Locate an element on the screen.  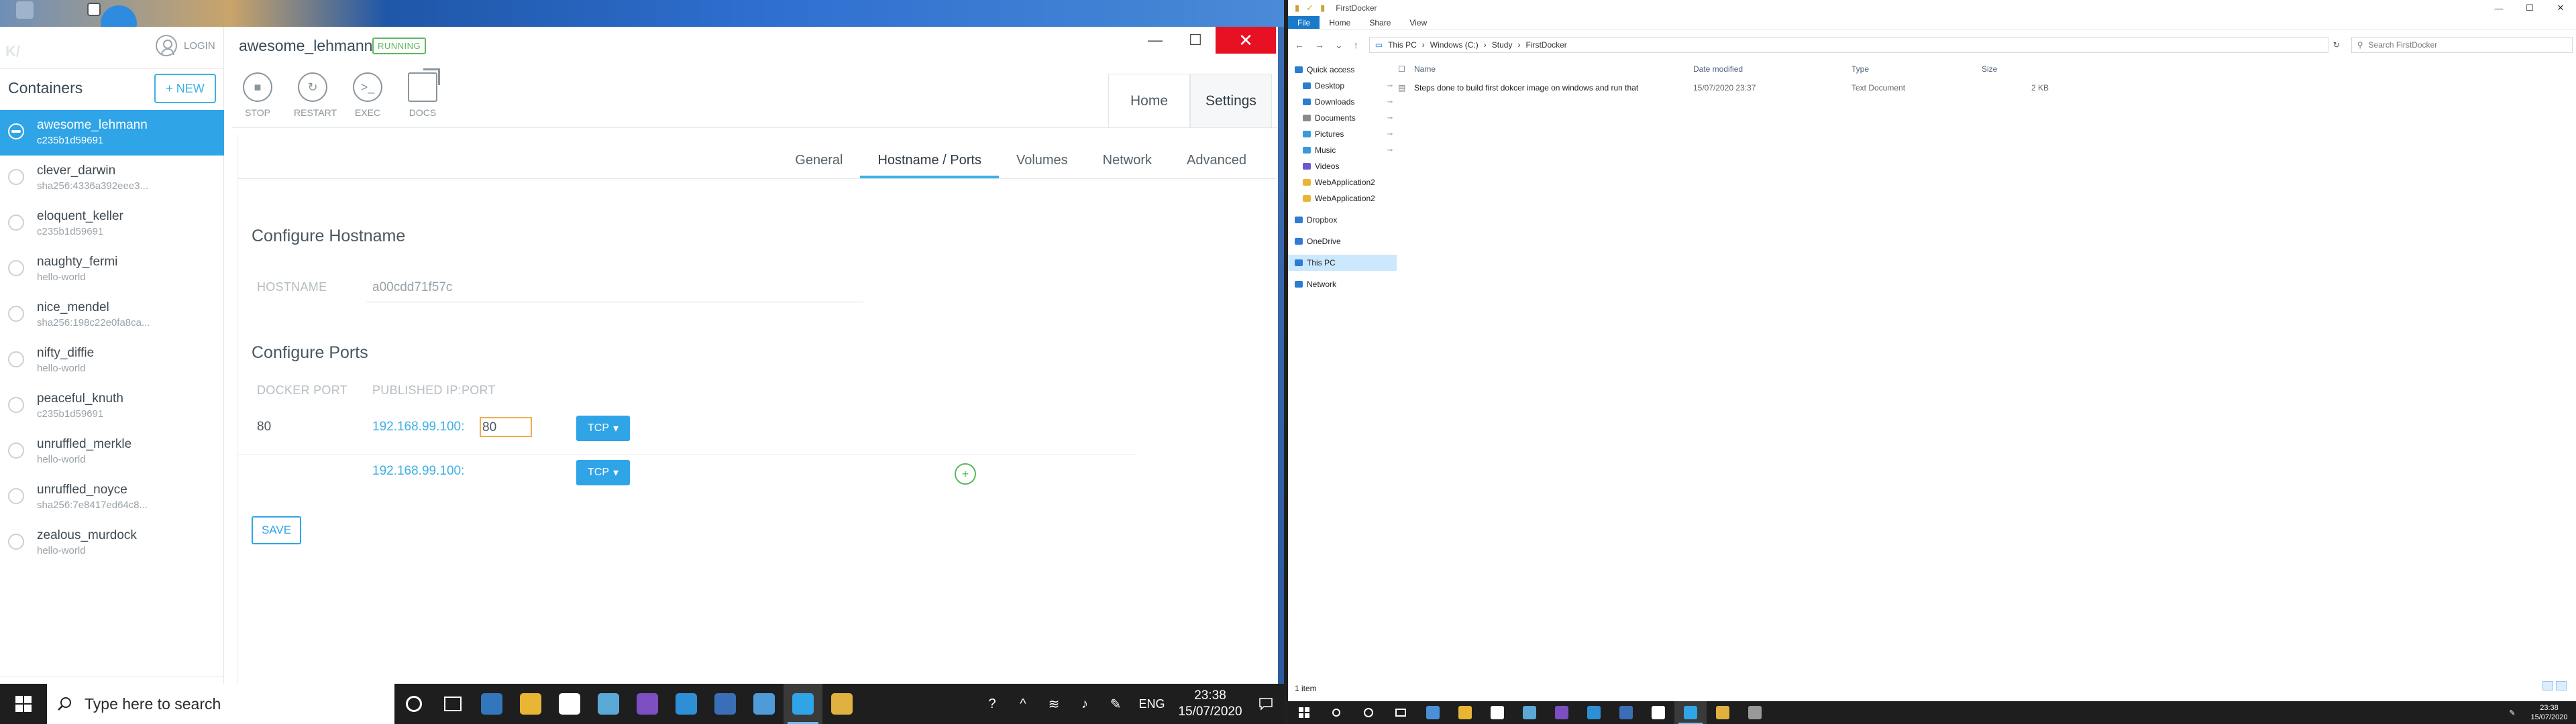
nav-item: Documents ⊸ is located at coordinates (1342, 118).